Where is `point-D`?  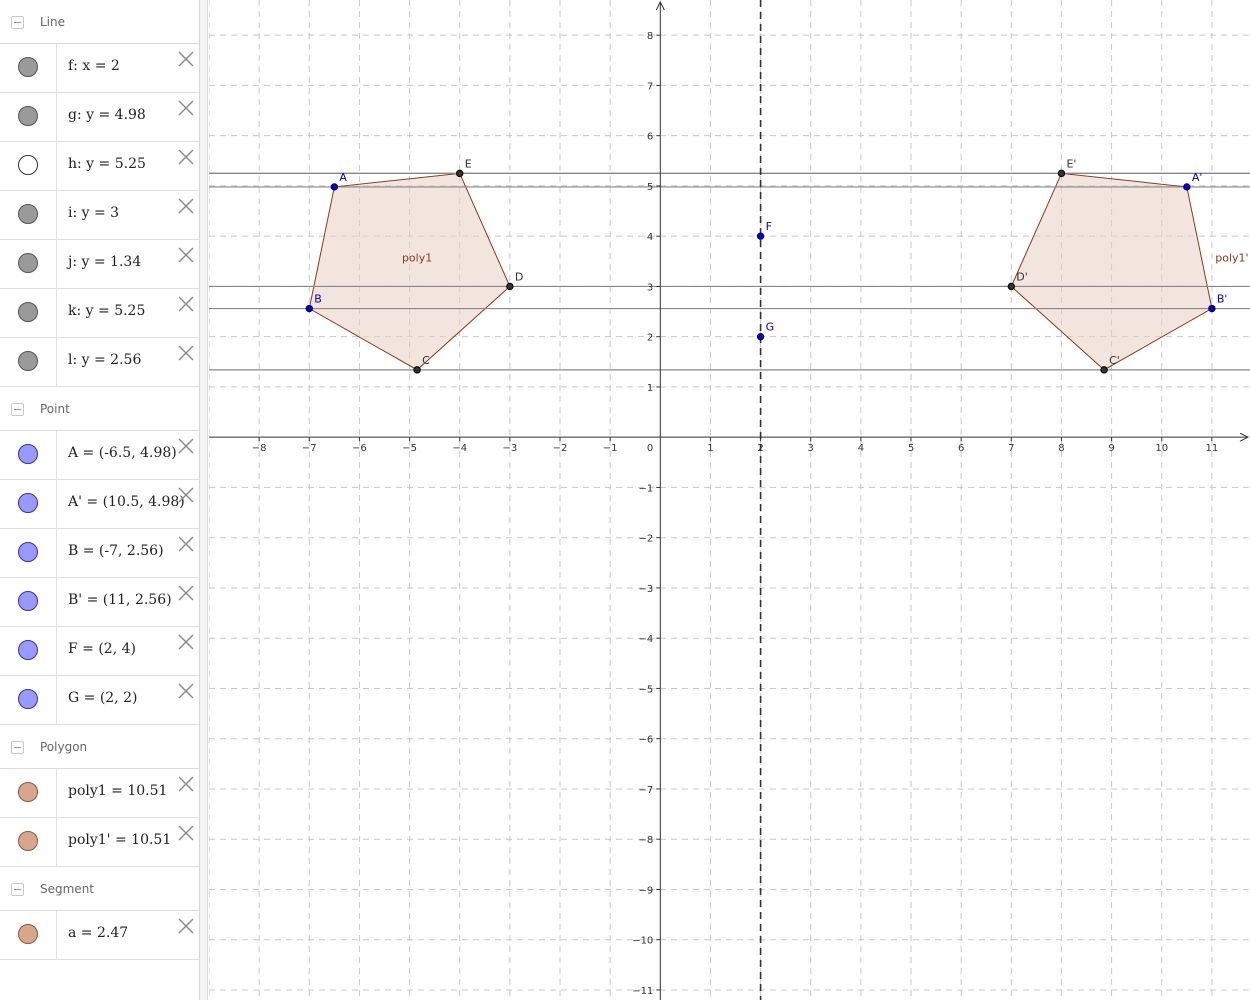
point-D is located at coordinates (510, 286).